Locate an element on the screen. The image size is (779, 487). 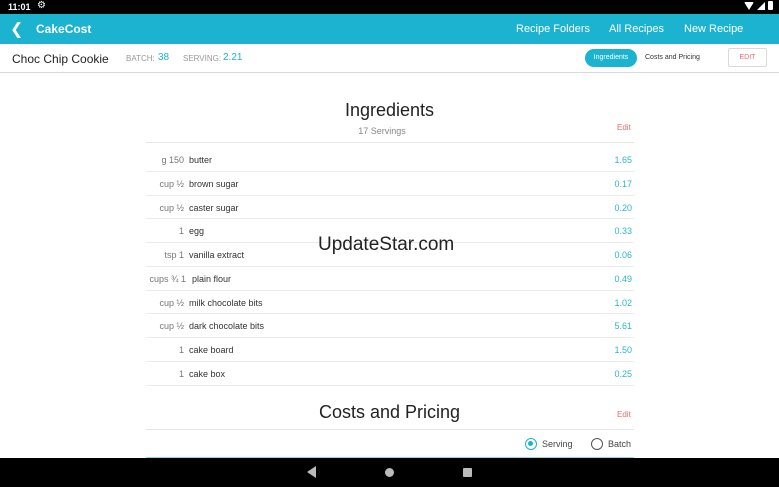
ingredient-row: ½ cup brown sugar 0.17 is located at coordinates (390, 184).